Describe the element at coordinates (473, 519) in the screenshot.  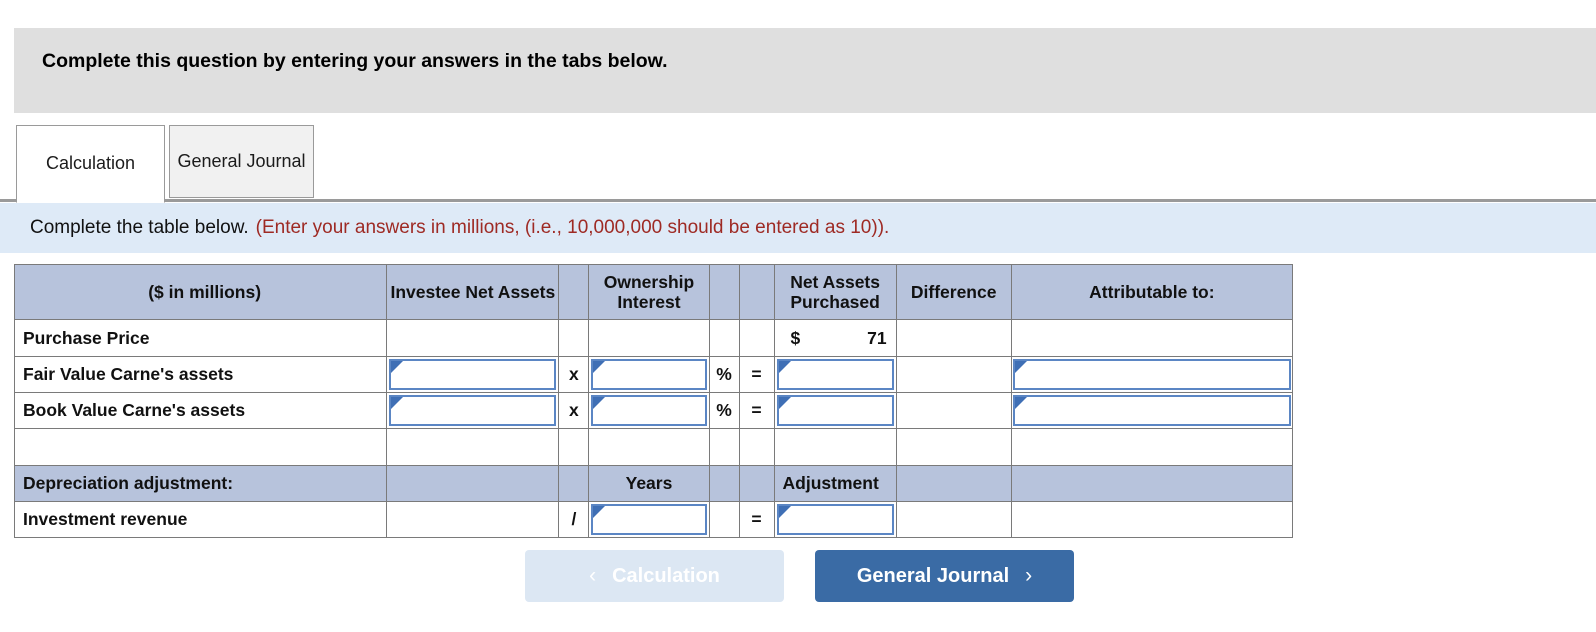
I see `cell-inv-investee-net-assets` at that location.